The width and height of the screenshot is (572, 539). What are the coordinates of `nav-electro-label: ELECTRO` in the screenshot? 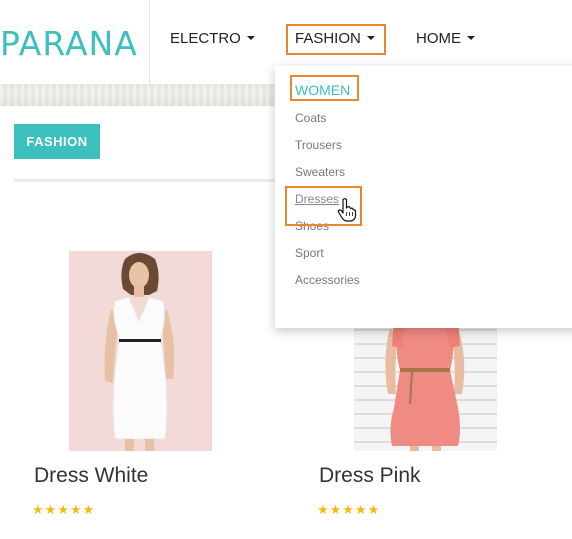 It's located at (205, 38).